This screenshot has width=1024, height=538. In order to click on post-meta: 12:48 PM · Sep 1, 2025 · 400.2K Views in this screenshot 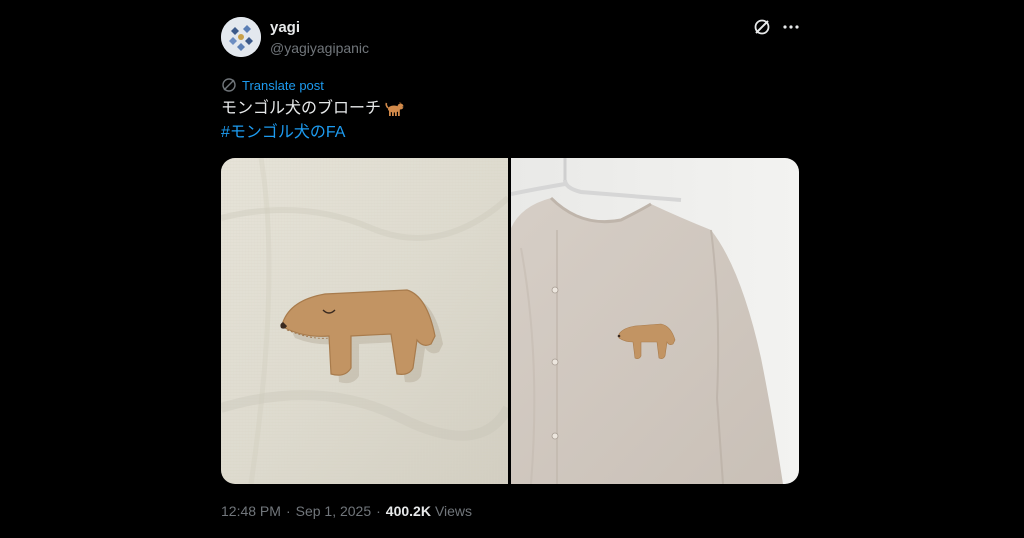, I will do `click(346, 511)`.